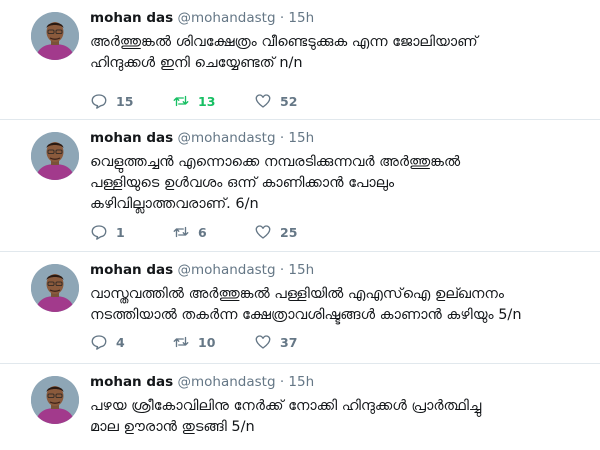 The height and width of the screenshot is (450, 600). I want to click on tweet-actions: 15 13 52, so click(213, 101).